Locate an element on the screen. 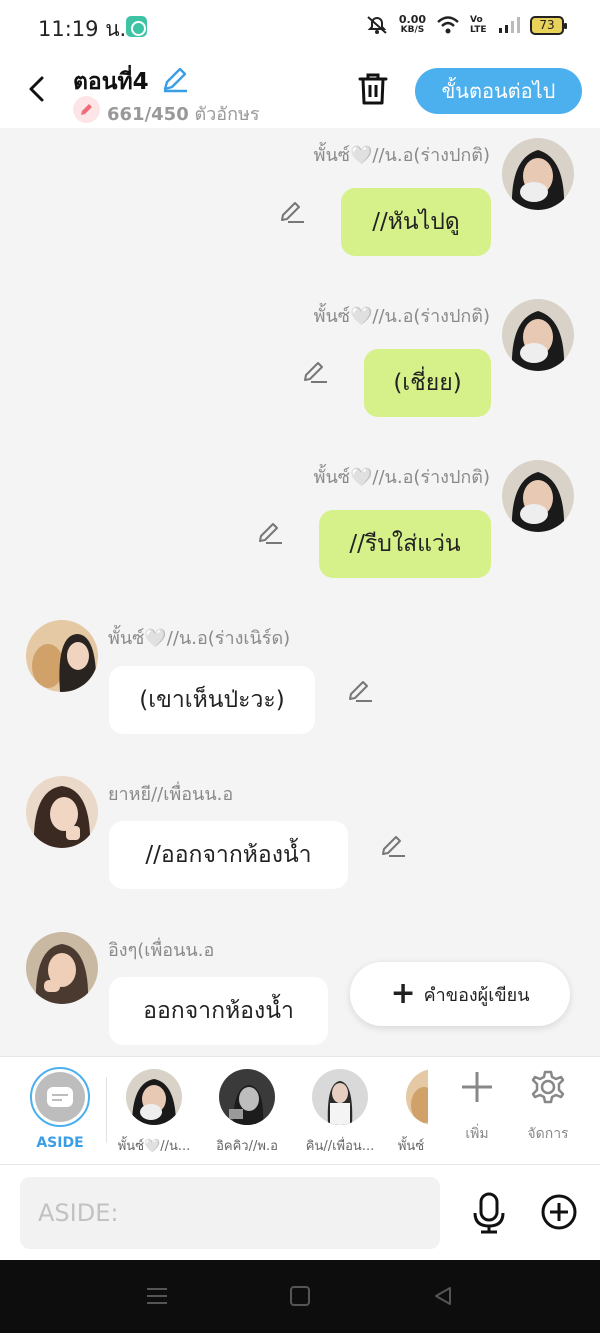  system-nav-bar is located at coordinates (300, 1296).